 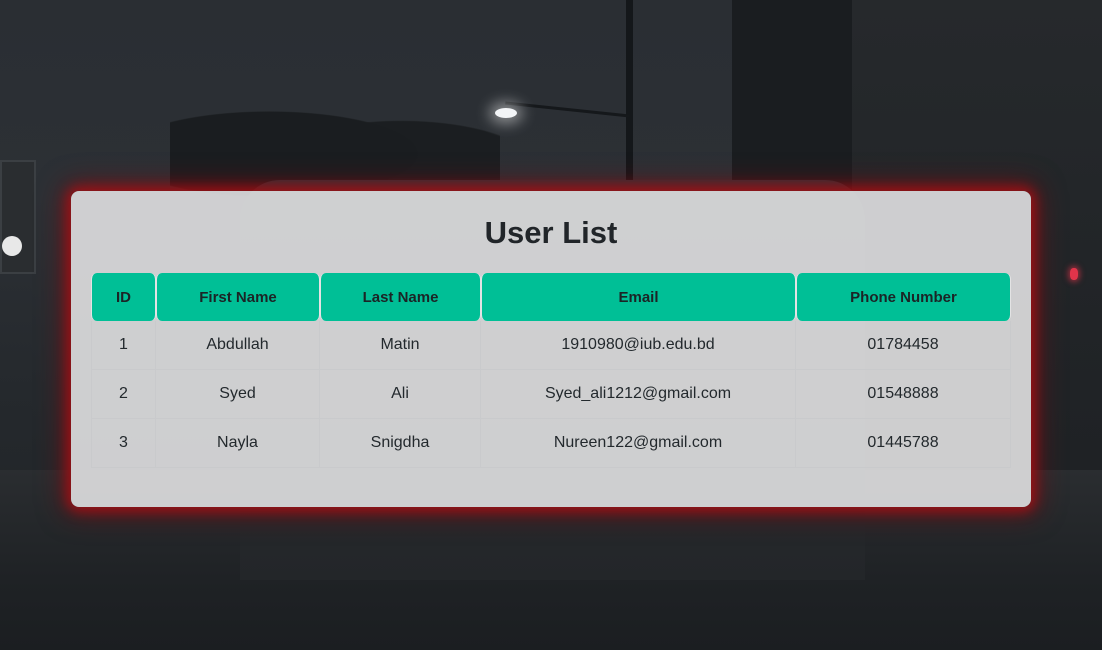 What do you see at coordinates (123, 297) in the screenshot?
I see `column-header-id: ID` at bounding box center [123, 297].